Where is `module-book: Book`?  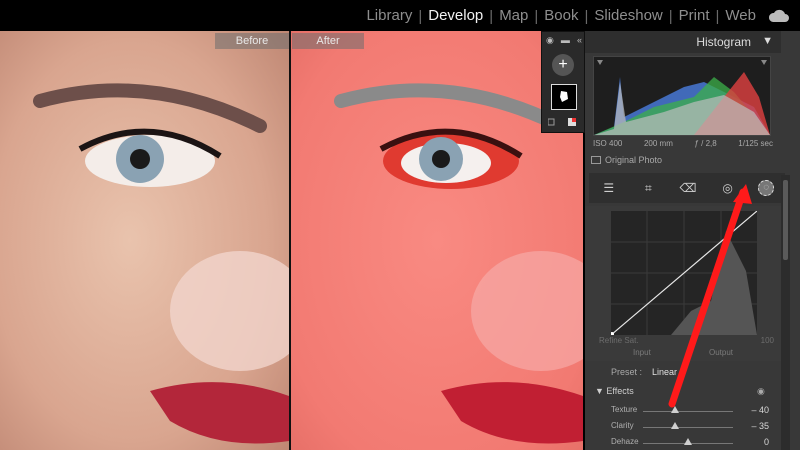 module-book: Book is located at coordinates (561, 16).